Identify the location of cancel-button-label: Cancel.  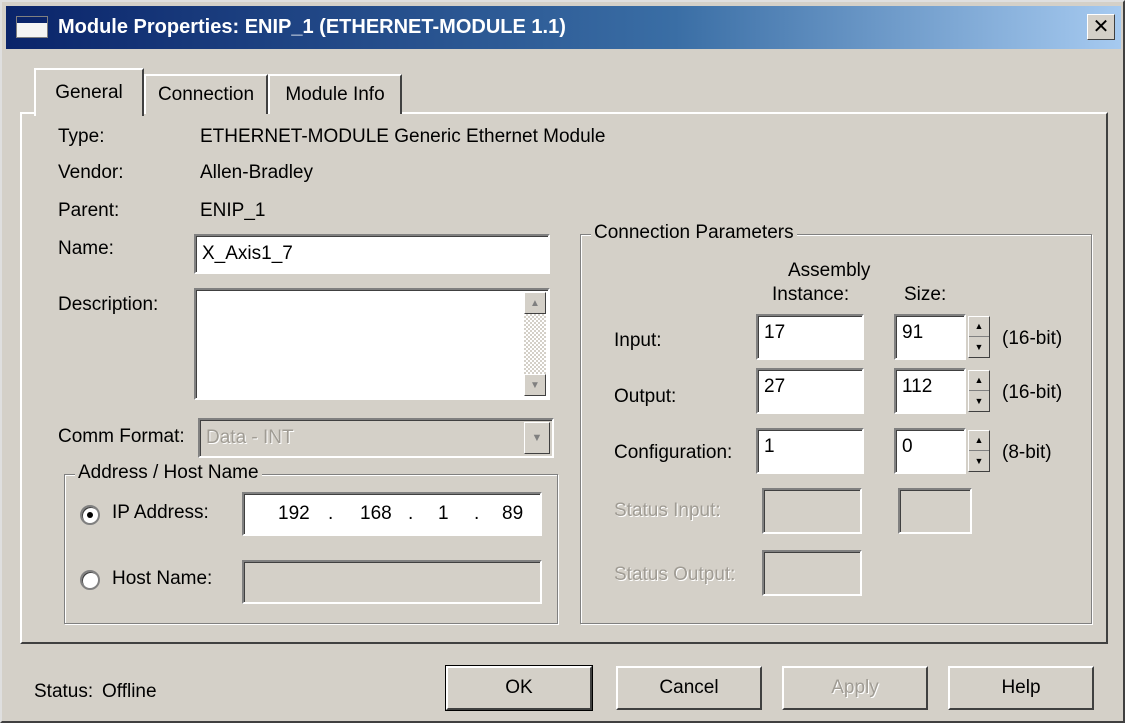
(689, 687).